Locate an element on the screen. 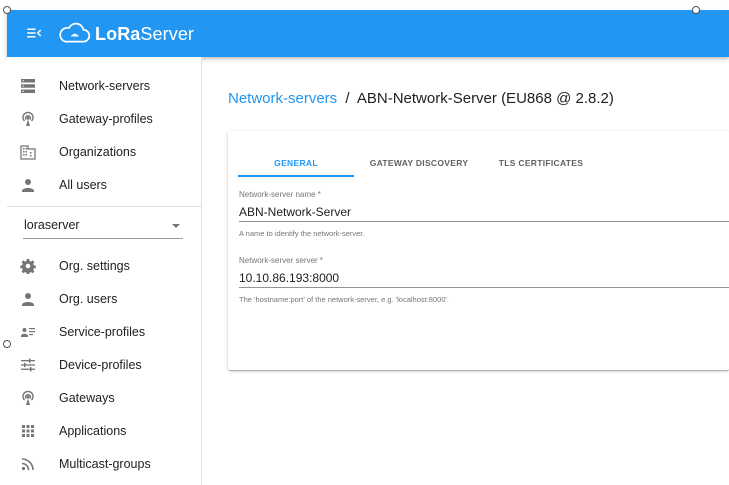 The height and width of the screenshot is (485, 729). network-server-server-input is located at coordinates (484, 278).